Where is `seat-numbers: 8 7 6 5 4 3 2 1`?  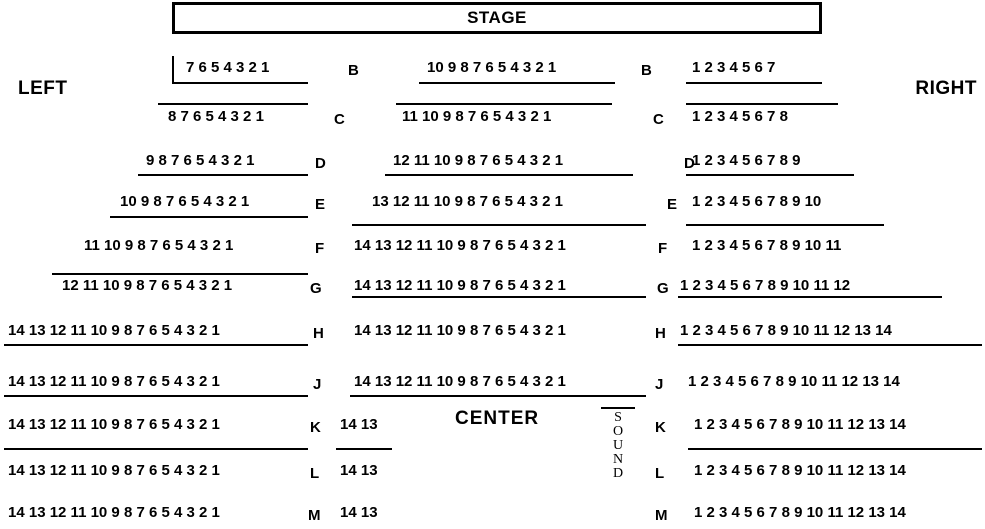 seat-numbers: 8 7 6 5 4 3 2 1 is located at coordinates (216, 116).